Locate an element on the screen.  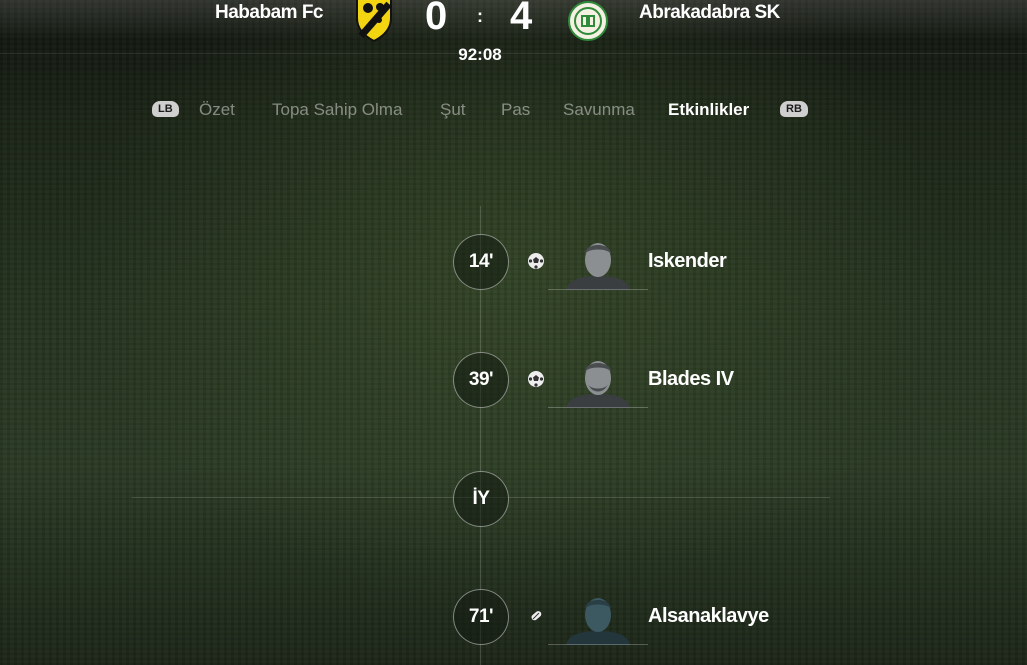
substitution-icon is located at coordinates (536, 616).